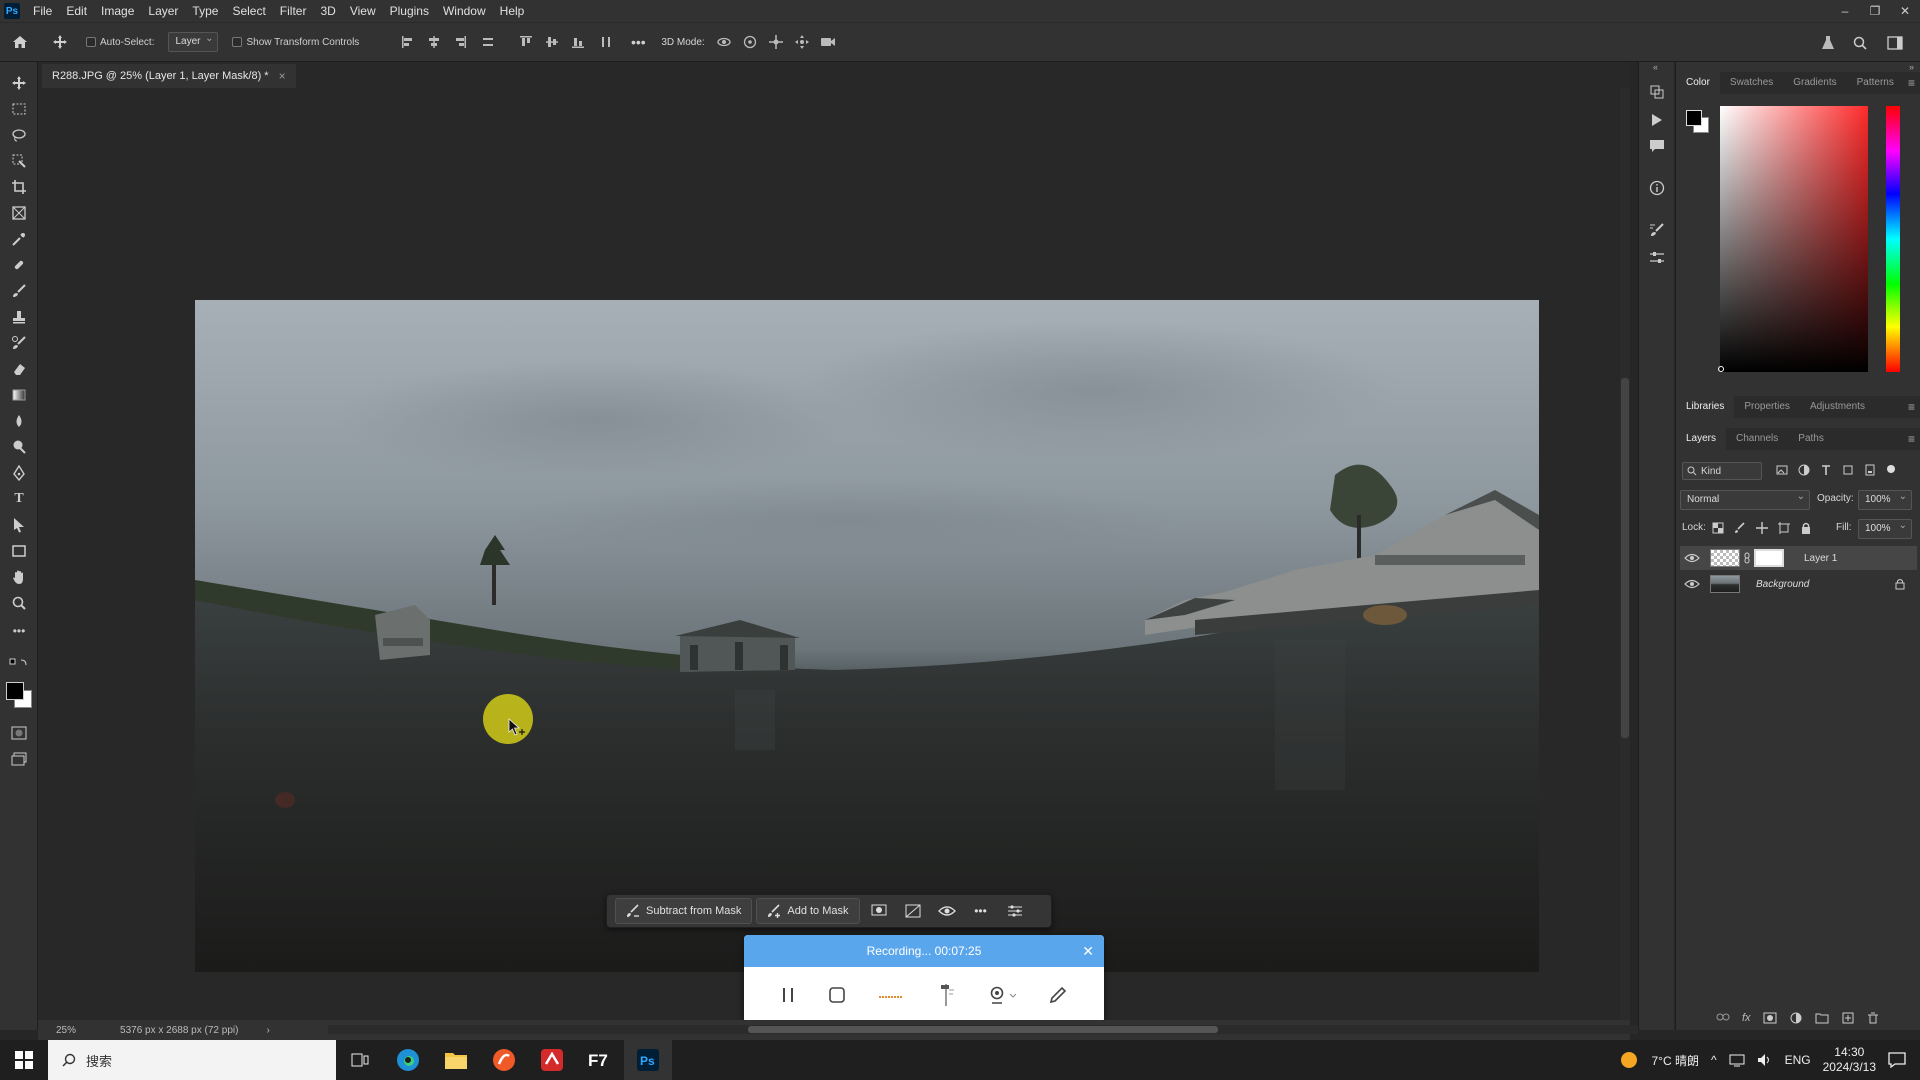  I want to click on tab-gradients: Gradients, so click(1814, 83).